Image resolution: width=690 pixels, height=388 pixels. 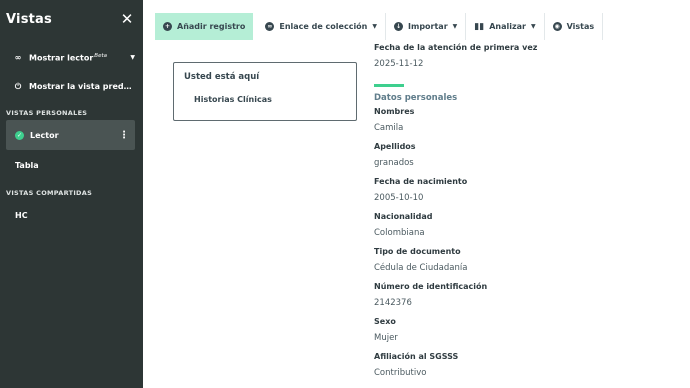 What do you see at coordinates (222, 77) in the screenshot?
I see `breadcrumb-title: Usted está aquí` at bounding box center [222, 77].